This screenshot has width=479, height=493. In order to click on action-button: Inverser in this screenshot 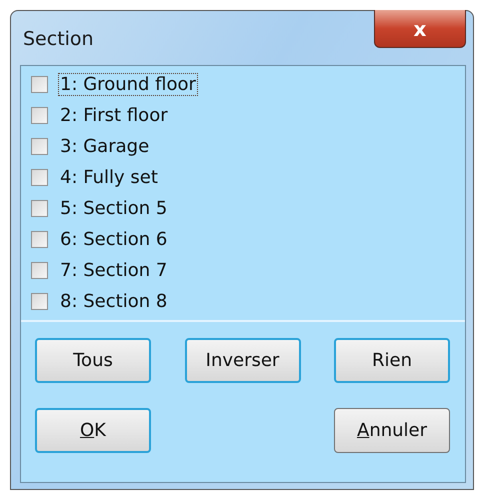, I will do `click(242, 360)`.